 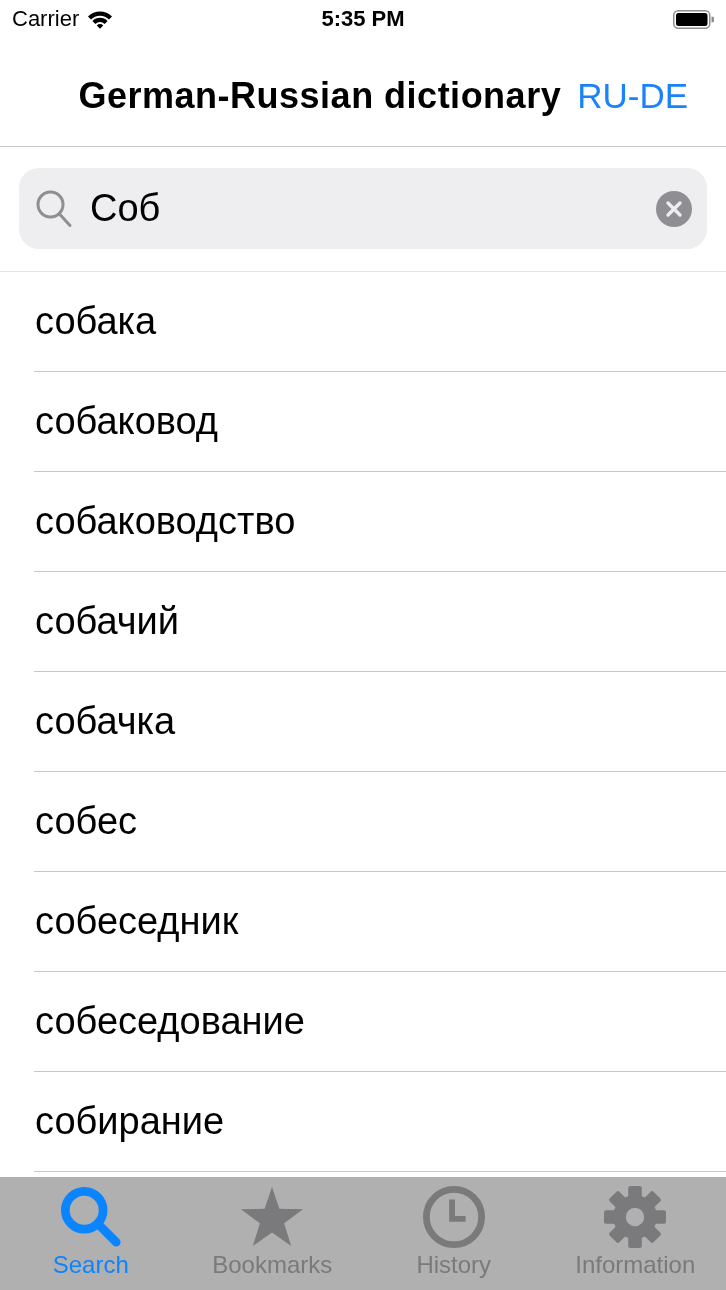 What do you see at coordinates (320, 96) in the screenshot?
I see `nav-title: German-Russian dictionary` at bounding box center [320, 96].